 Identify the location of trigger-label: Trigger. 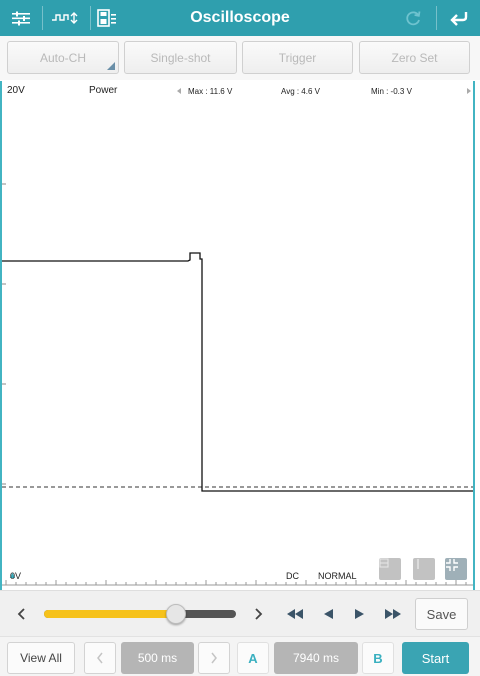
(297, 57).